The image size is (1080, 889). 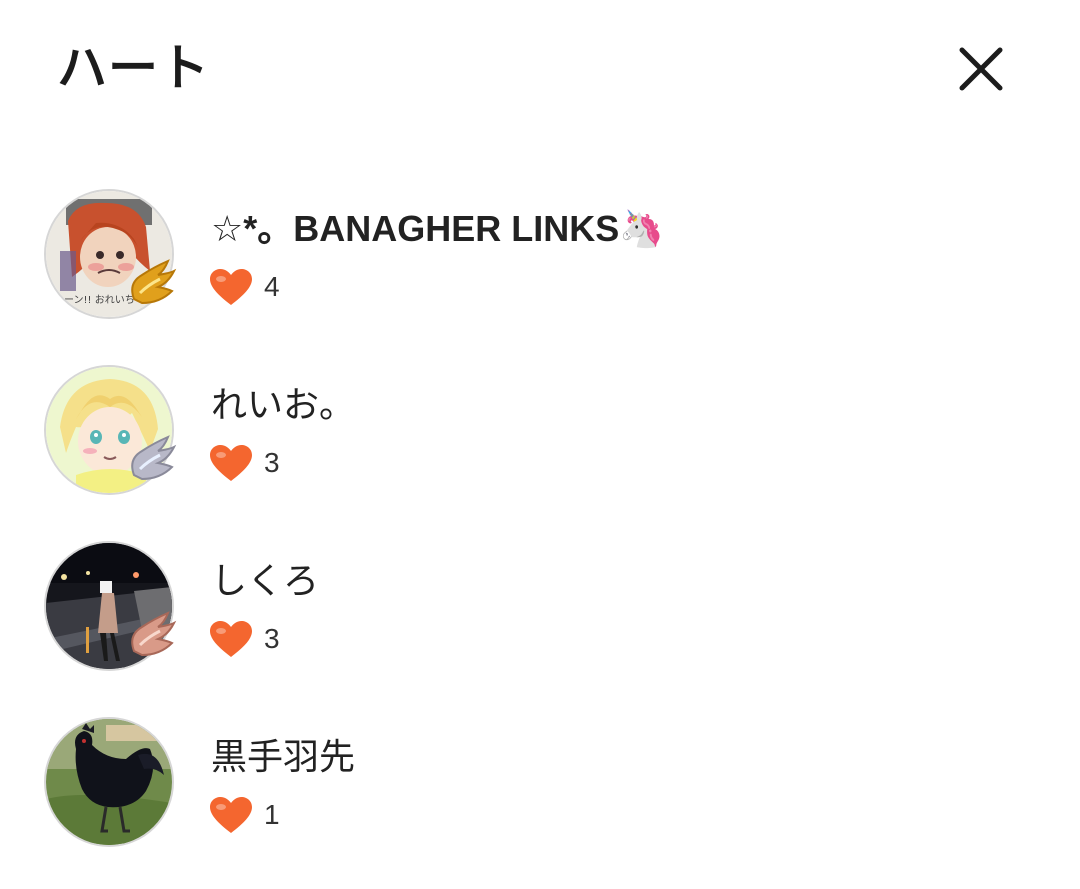 I want to click on heart-count-value: 4, so click(x=272, y=286).